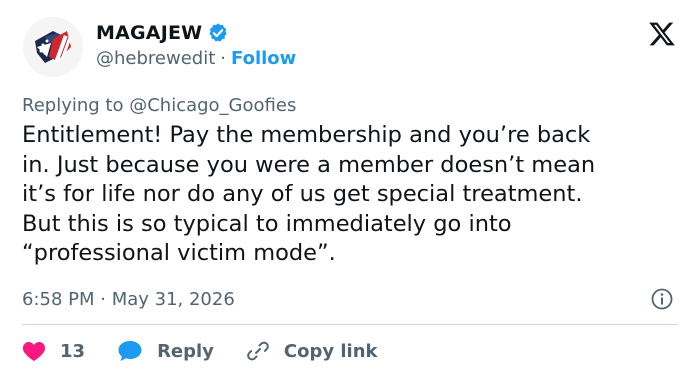 The width and height of the screenshot is (700, 379). I want to click on info-icon, so click(662, 299).